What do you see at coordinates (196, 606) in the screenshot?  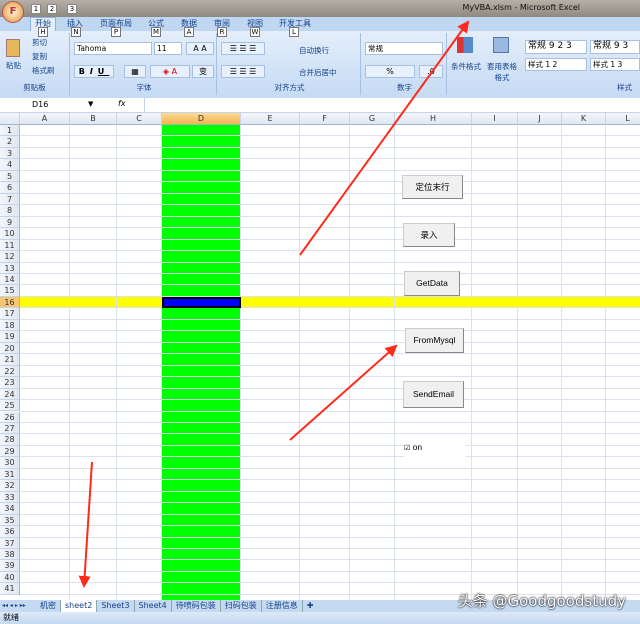 I see `sheet-tab: 待喷码包装` at bounding box center [196, 606].